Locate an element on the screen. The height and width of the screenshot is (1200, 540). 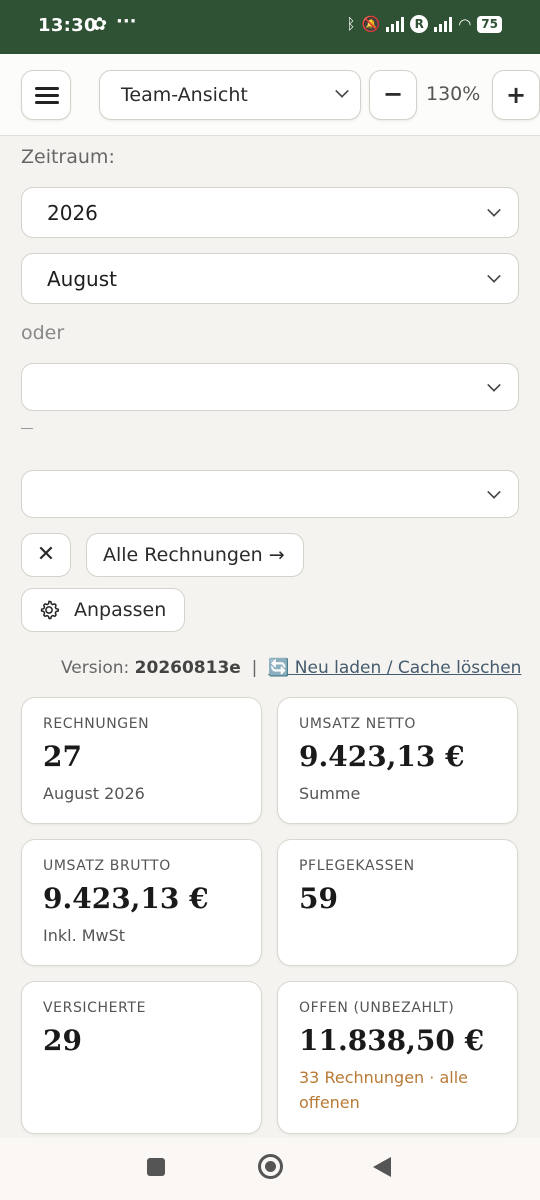
stat-card-revenue-gross: UMSATZ BRUTTO 9.423,13 € Inkl. MwSt is located at coordinates (141, 902).